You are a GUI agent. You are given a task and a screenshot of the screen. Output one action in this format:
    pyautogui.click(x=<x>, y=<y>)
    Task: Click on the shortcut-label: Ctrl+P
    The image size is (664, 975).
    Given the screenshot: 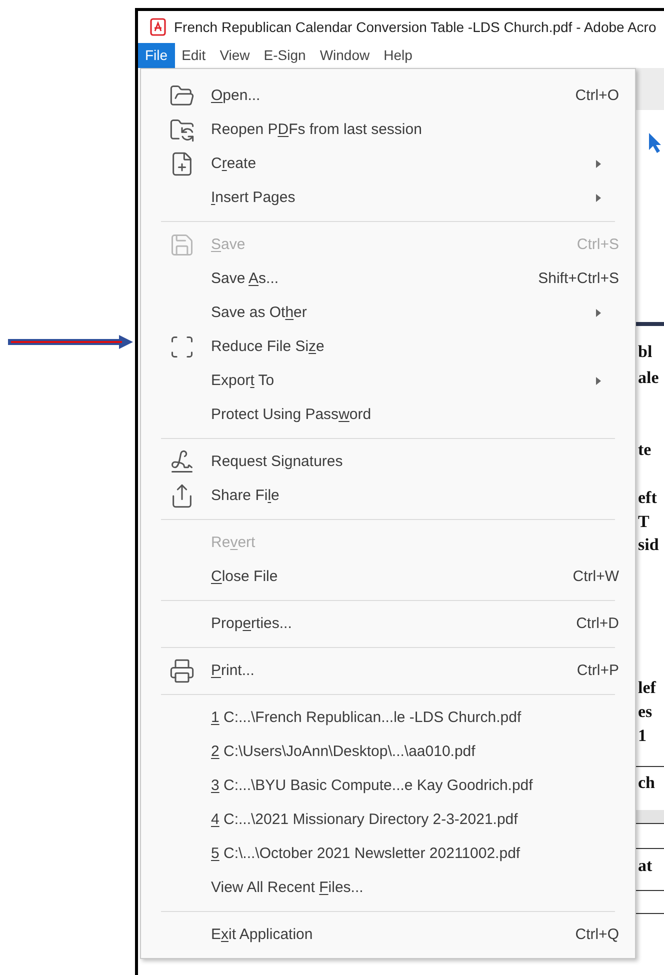 What is the action you would take?
    pyautogui.click(x=597, y=670)
    